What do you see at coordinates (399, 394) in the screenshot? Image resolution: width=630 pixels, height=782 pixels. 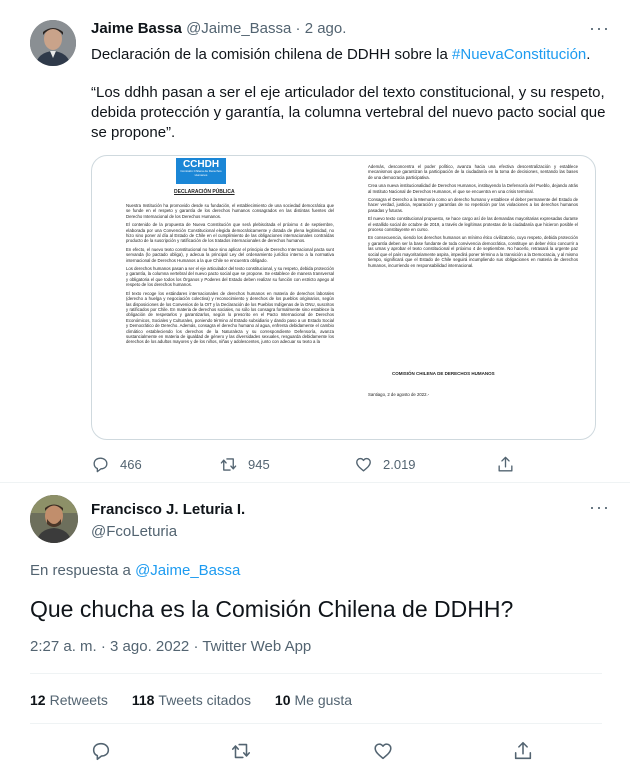 I see `document-date: Santiago, 2 de agosto de 2022.-` at bounding box center [399, 394].